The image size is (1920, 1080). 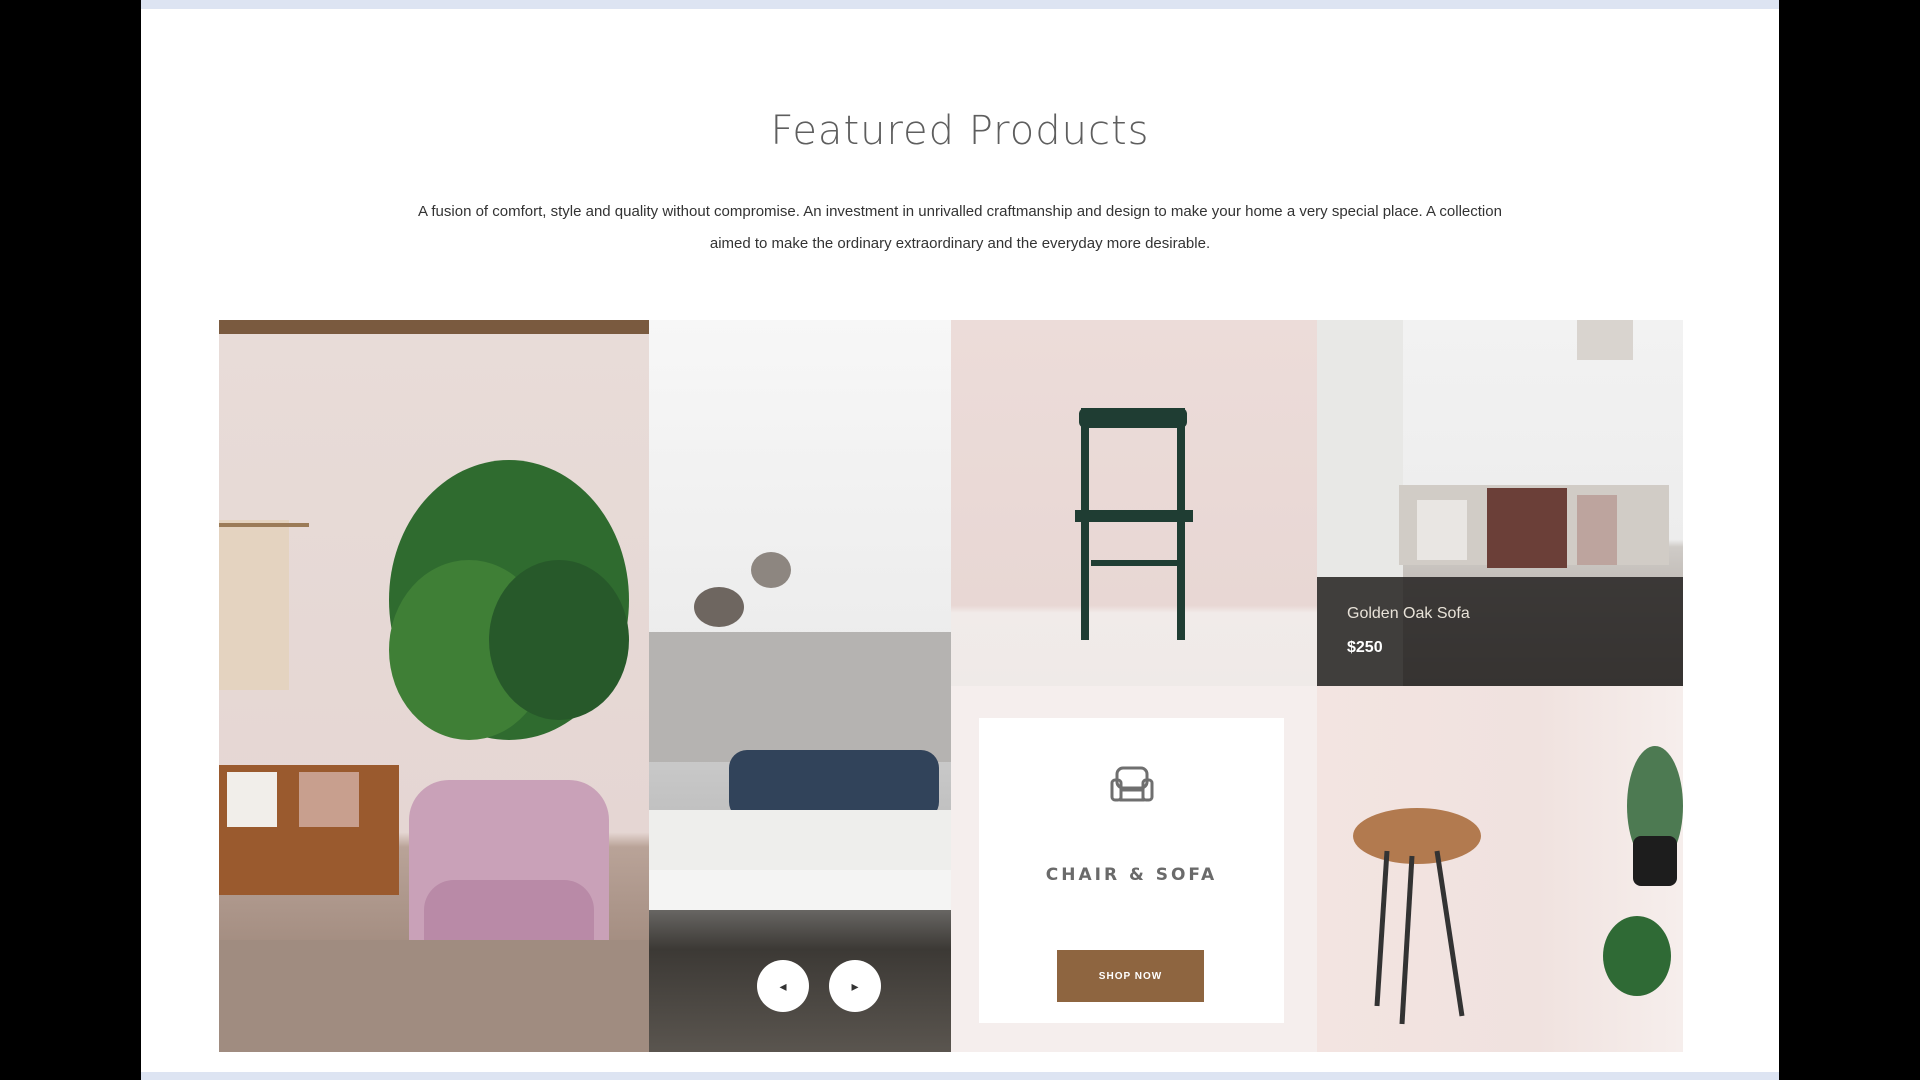 What do you see at coordinates (960, 4) in the screenshot?
I see `top-border` at bounding box center [960, 4].